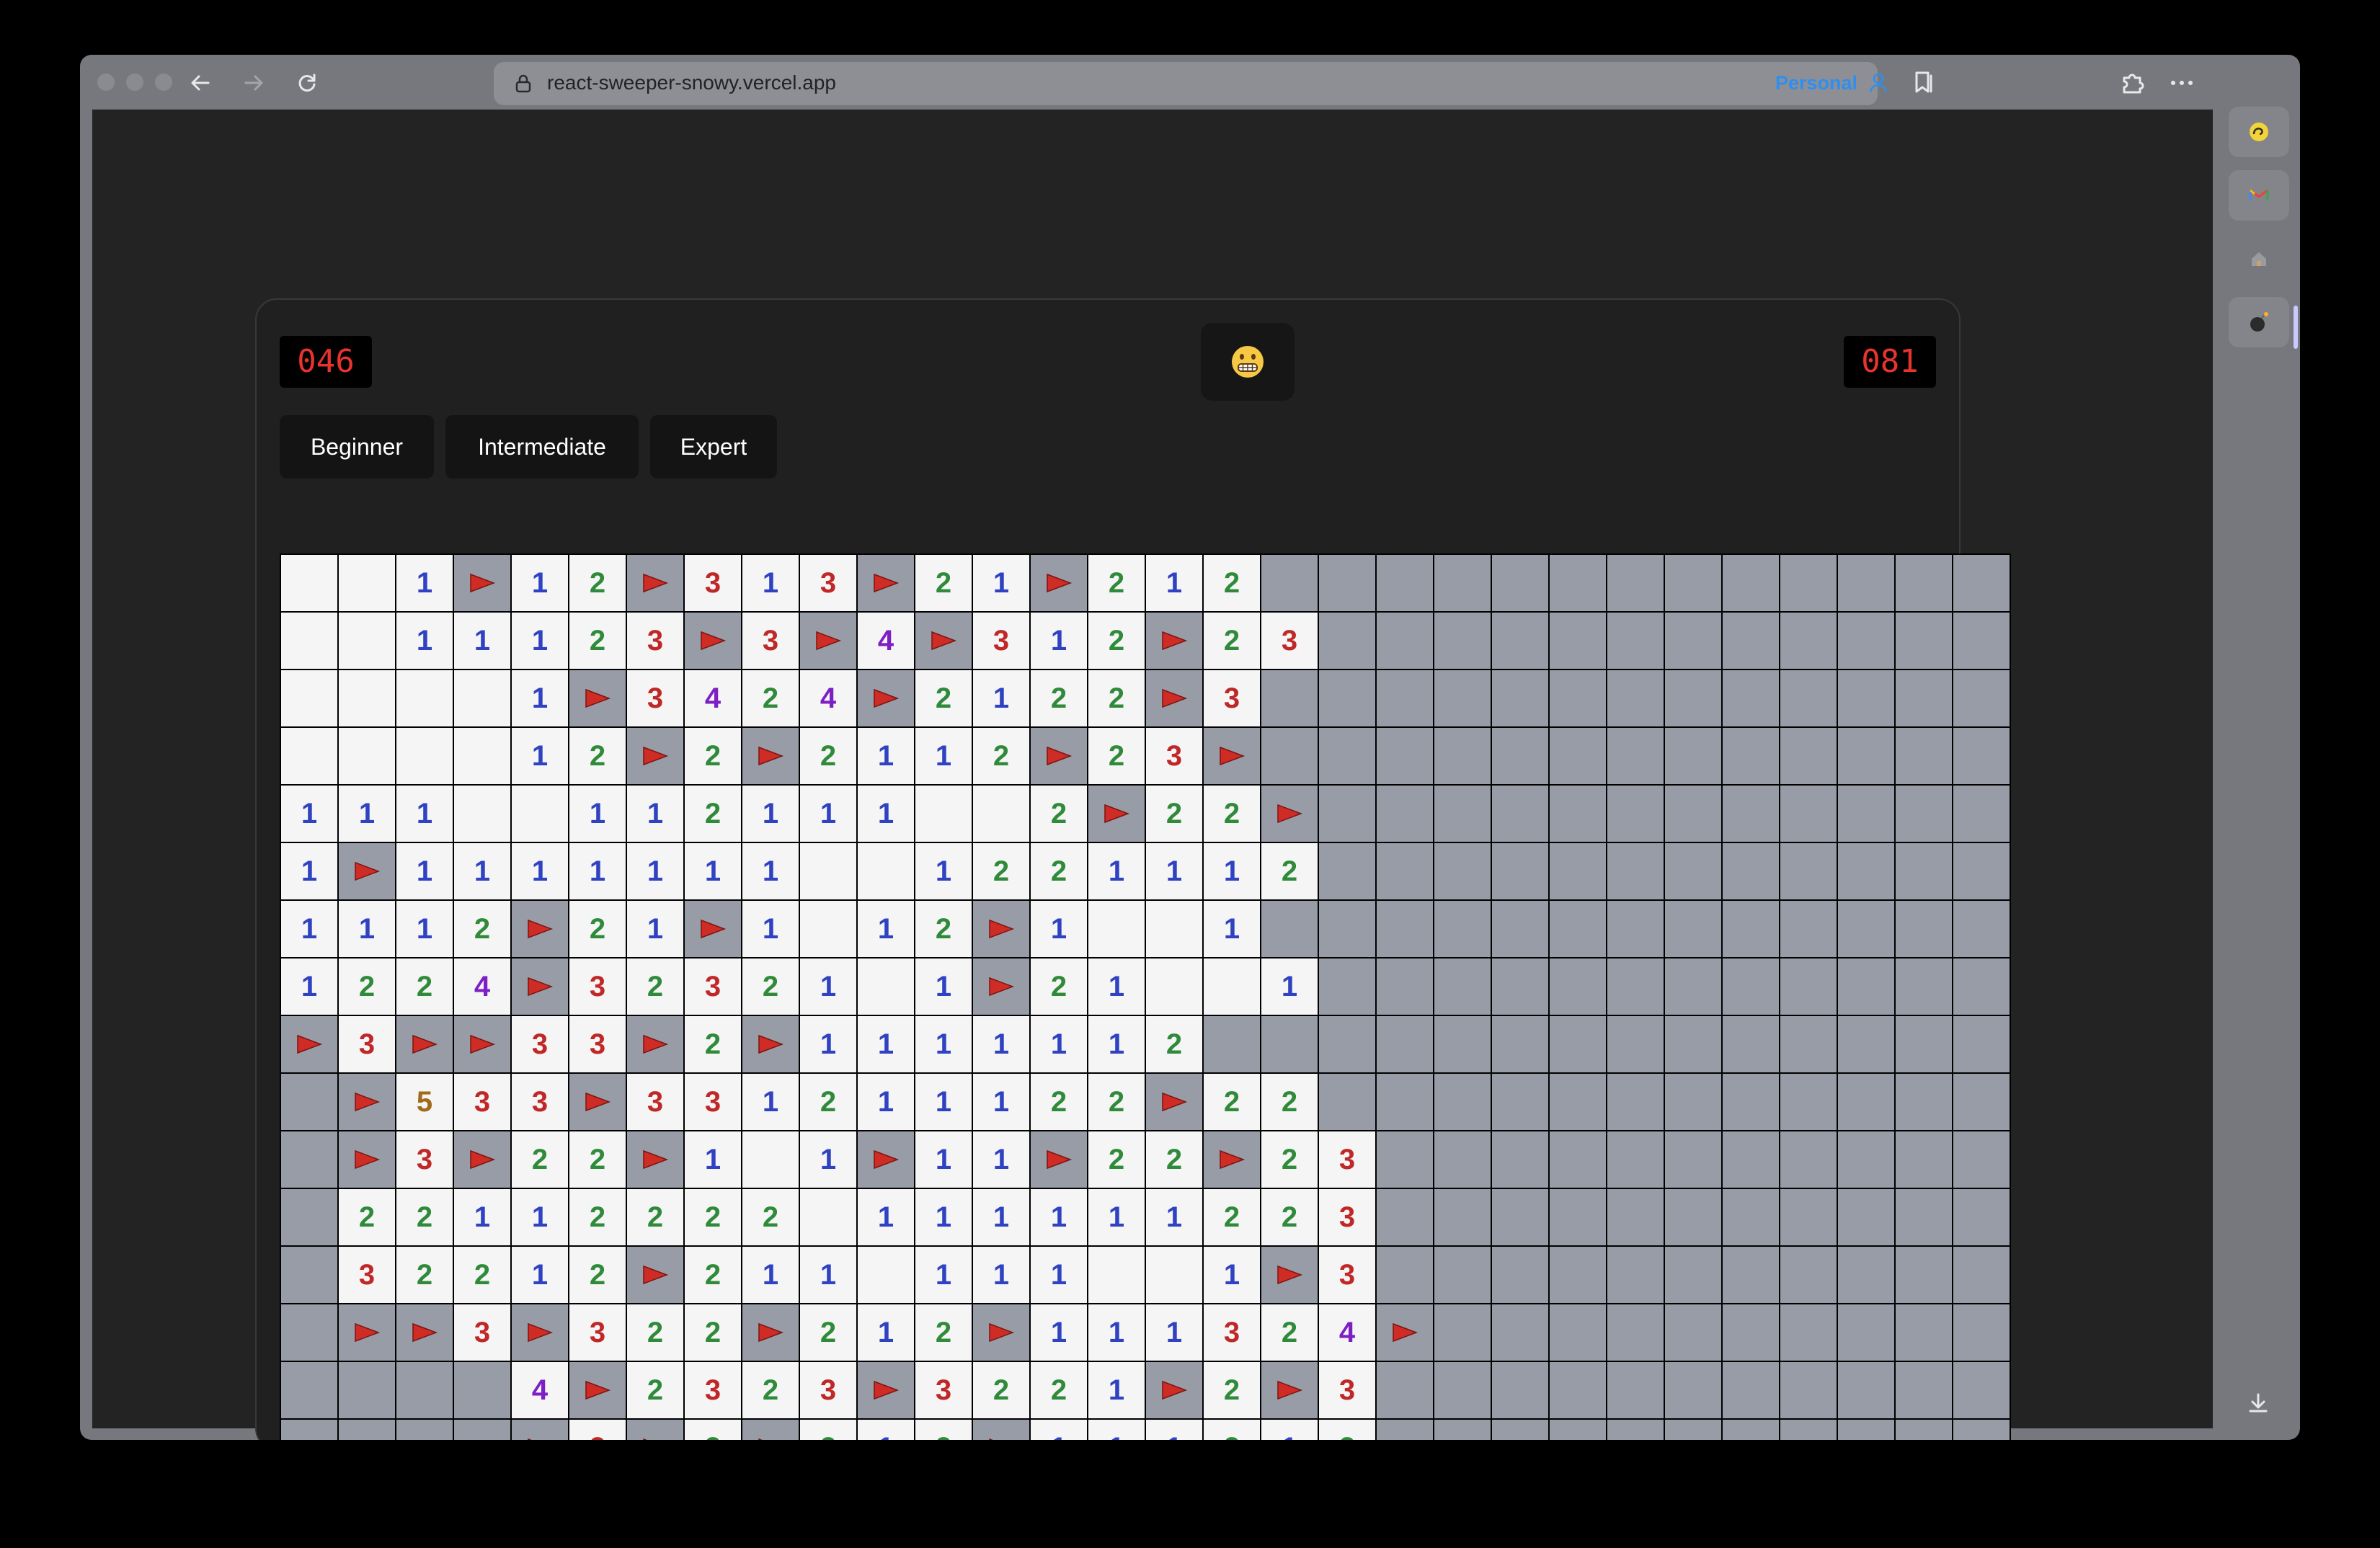 This screenshot has height=1548, width=2380. I want to click on address-bar: react-sweeper-snowy.vercel.app Personal, so click(1191, 83).